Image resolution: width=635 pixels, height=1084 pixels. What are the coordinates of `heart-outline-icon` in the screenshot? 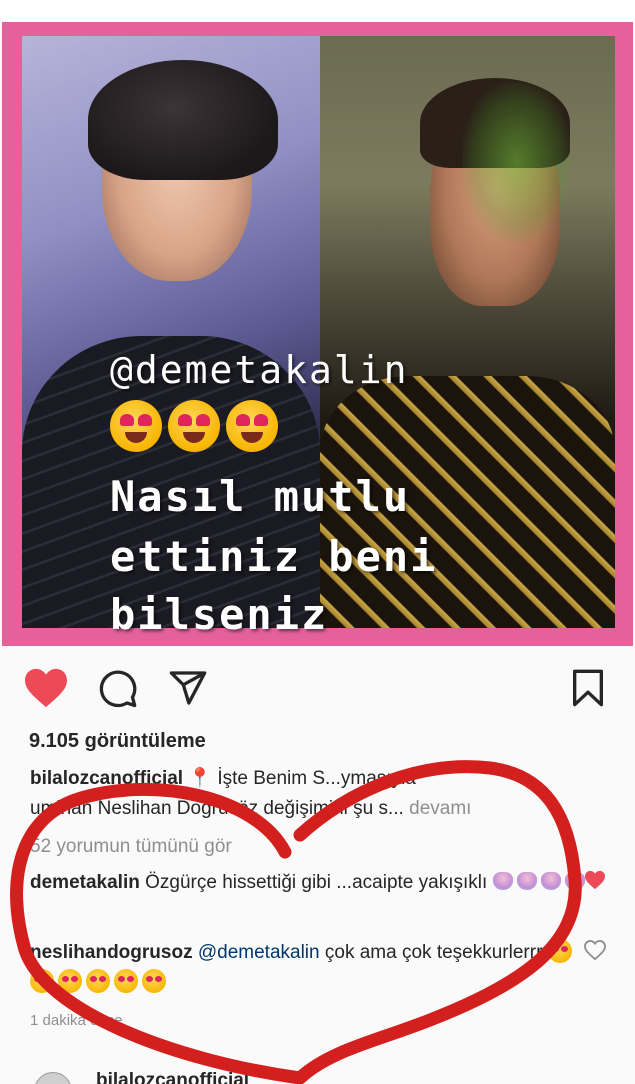 It's located at (595, 950).